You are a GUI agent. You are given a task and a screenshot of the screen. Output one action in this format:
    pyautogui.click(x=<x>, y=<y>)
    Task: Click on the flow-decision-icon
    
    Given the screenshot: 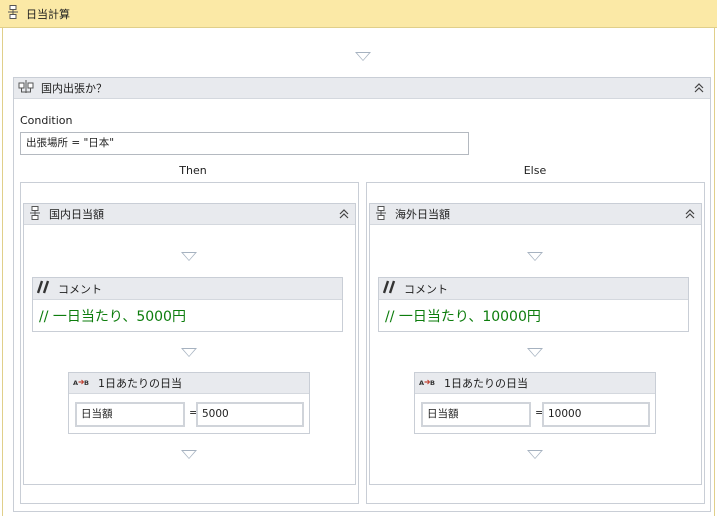 What is the action you would take?
    pyautogui.click(x=26, y=88)
    